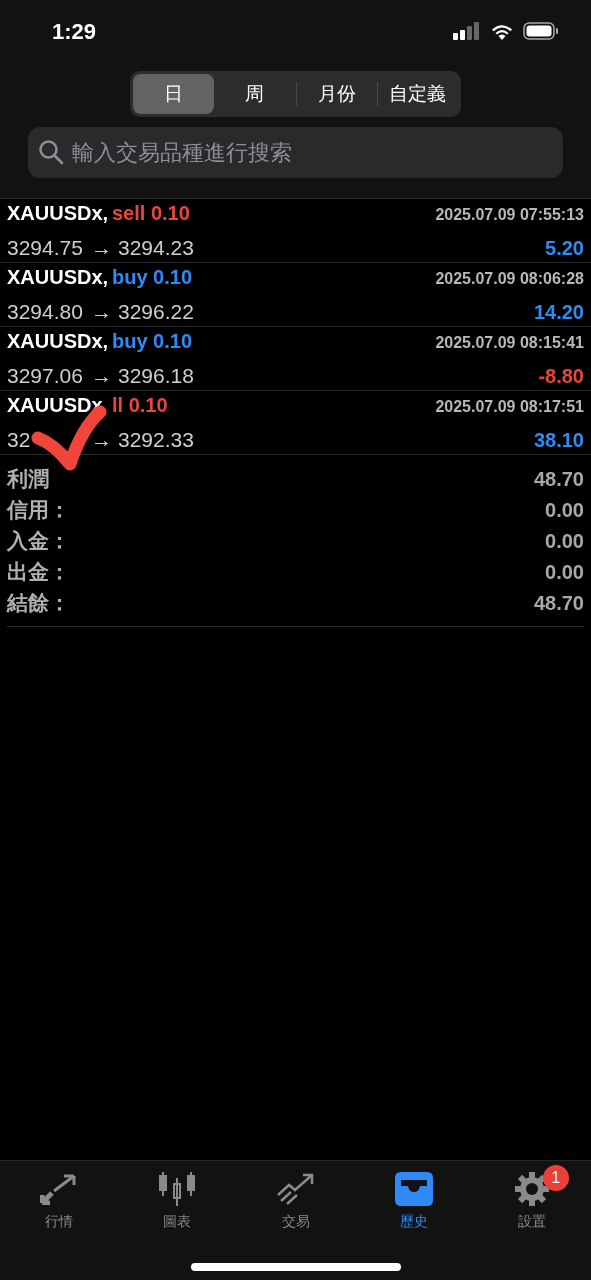 The image size is (591, 1280). I want to click on search-field: 輸入交易品種進行搜索, so click(295, 152).